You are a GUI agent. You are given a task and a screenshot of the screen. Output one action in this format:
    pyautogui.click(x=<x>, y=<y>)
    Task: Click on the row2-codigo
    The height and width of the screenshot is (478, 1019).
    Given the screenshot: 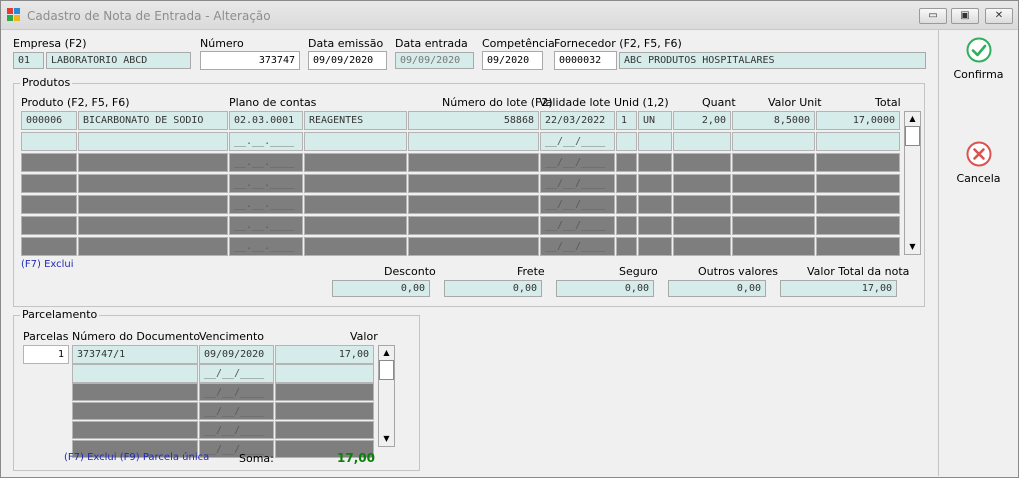 What is the action you would take?
    pyautogui.click(x=49, y=141)
    